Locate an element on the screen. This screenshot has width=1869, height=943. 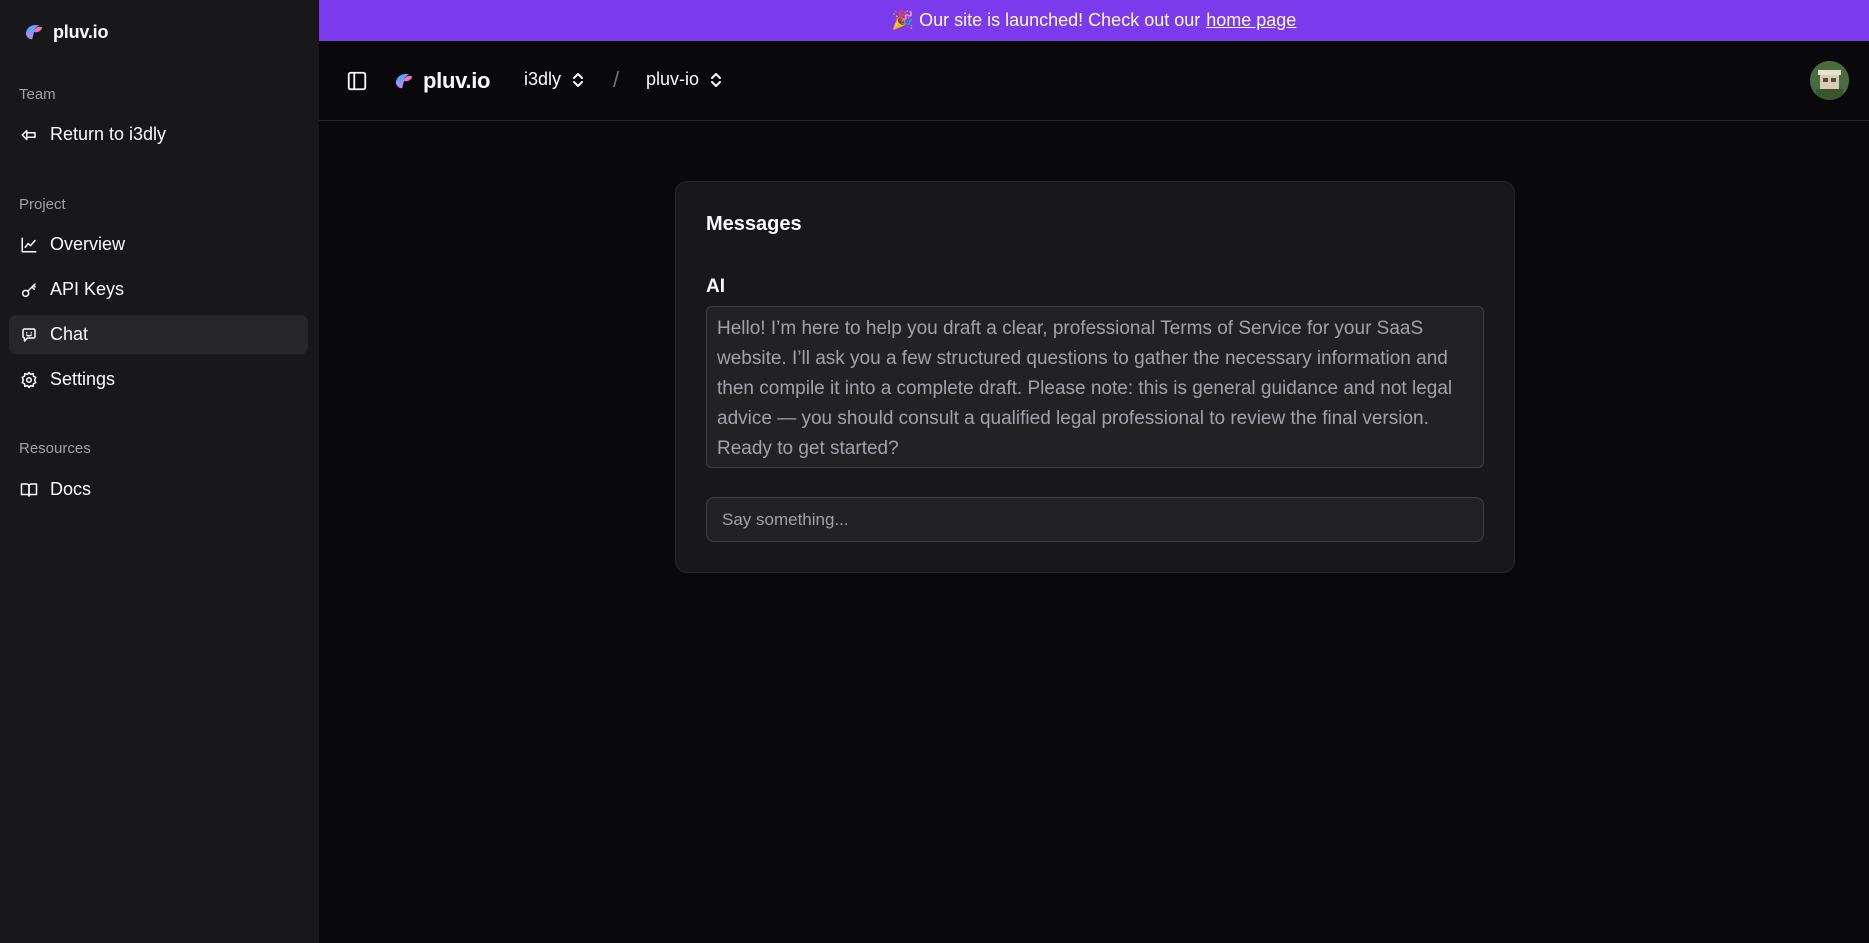
book-icon is located at coordinates (29, 489).